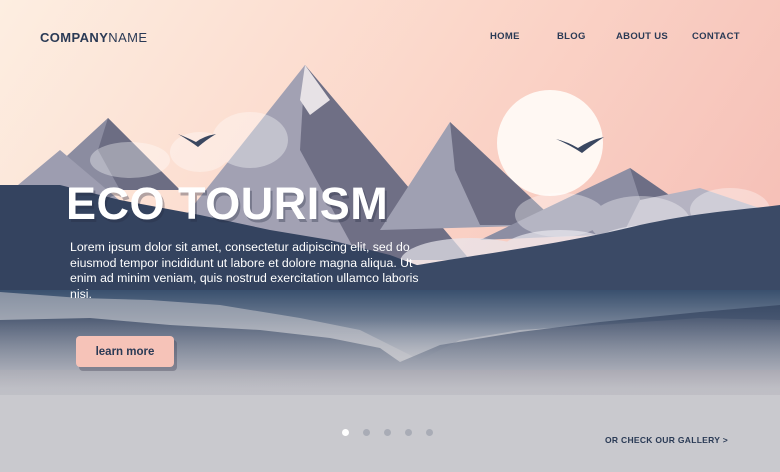 This screenshot has height=472, width=780. I want to click on nav-contact: CONTACT, so click(716, 36).